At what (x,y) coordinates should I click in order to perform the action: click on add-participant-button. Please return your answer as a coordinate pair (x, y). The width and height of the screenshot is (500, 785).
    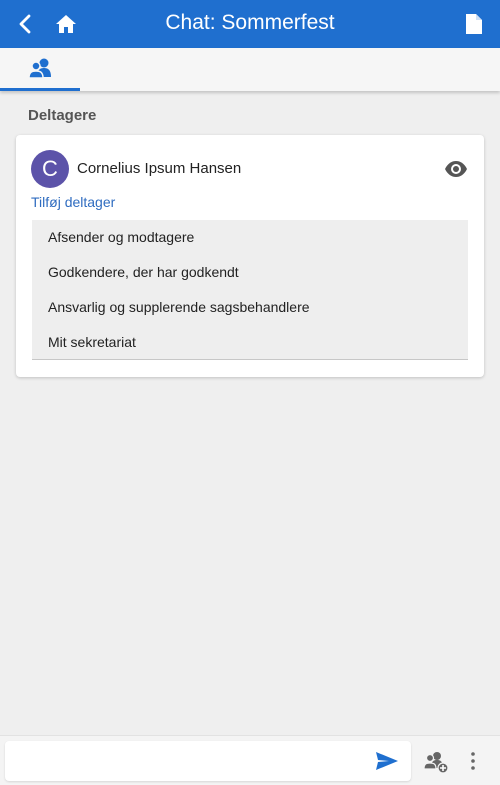
    Looking at the image, I should click on (436, 762).